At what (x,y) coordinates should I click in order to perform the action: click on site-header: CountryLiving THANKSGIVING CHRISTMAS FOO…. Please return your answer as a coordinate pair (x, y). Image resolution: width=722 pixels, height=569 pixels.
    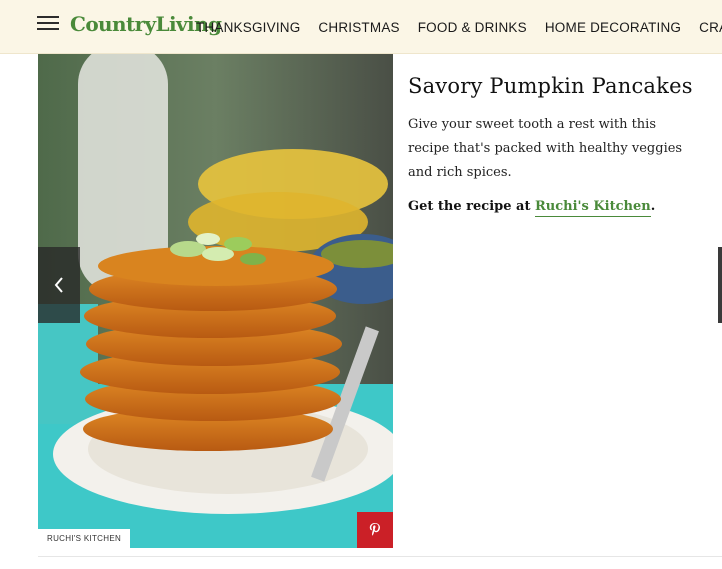
    Looking at the image, I should click on (361, 27).